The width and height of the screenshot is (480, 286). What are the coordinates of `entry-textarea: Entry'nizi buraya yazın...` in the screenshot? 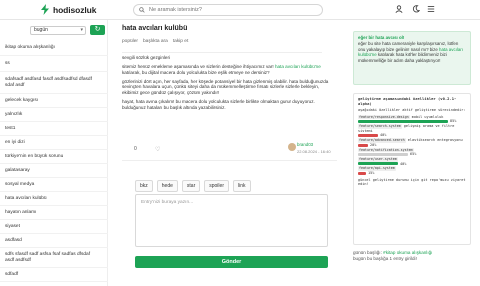 It's located at (231, 220).